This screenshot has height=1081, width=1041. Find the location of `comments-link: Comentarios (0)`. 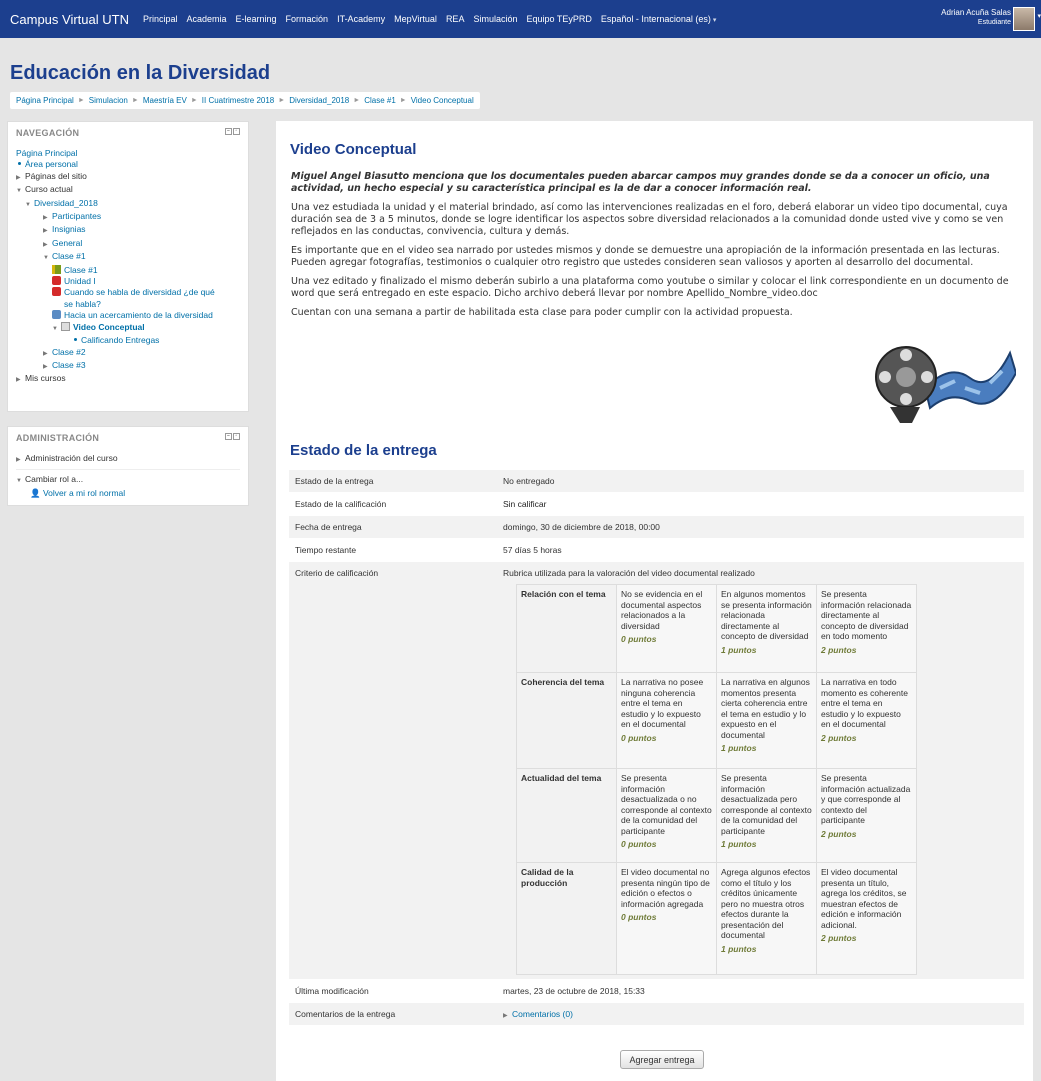

comments-link: Comentarios (0) is located at coordinates (542, 1014).